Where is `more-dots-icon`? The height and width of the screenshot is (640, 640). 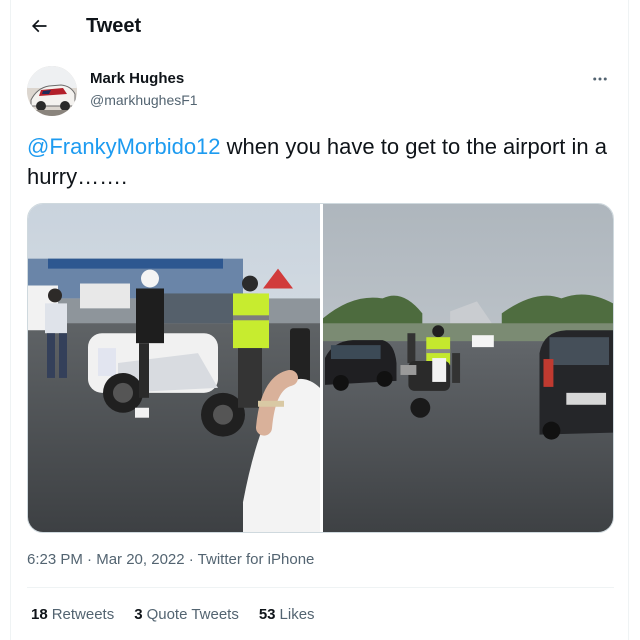 more-dots-icon is located at coordinates (600, 79).